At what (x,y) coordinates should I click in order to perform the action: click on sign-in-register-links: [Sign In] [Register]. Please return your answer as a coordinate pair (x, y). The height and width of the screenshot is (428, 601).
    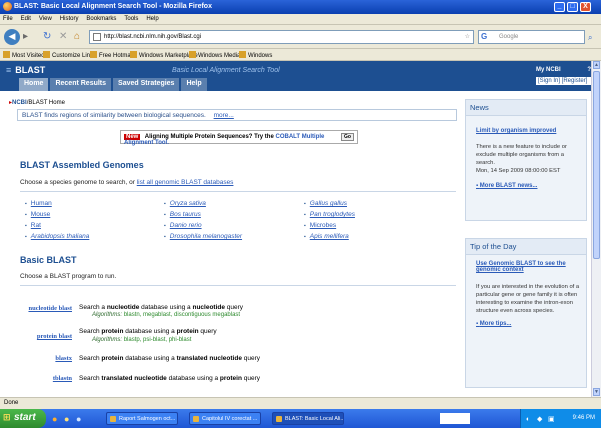
    Looking at the image, I should click on (563, 81).